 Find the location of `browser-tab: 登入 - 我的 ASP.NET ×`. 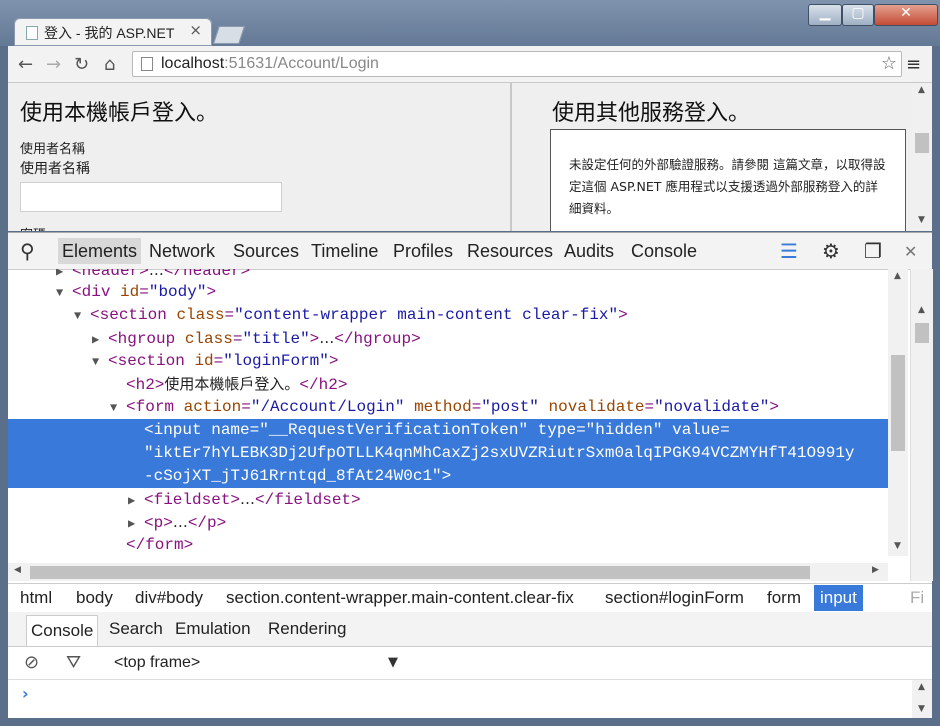

browser-tab: 登入 - 我的 ASP.NET × is located at coordinates (113, 32).